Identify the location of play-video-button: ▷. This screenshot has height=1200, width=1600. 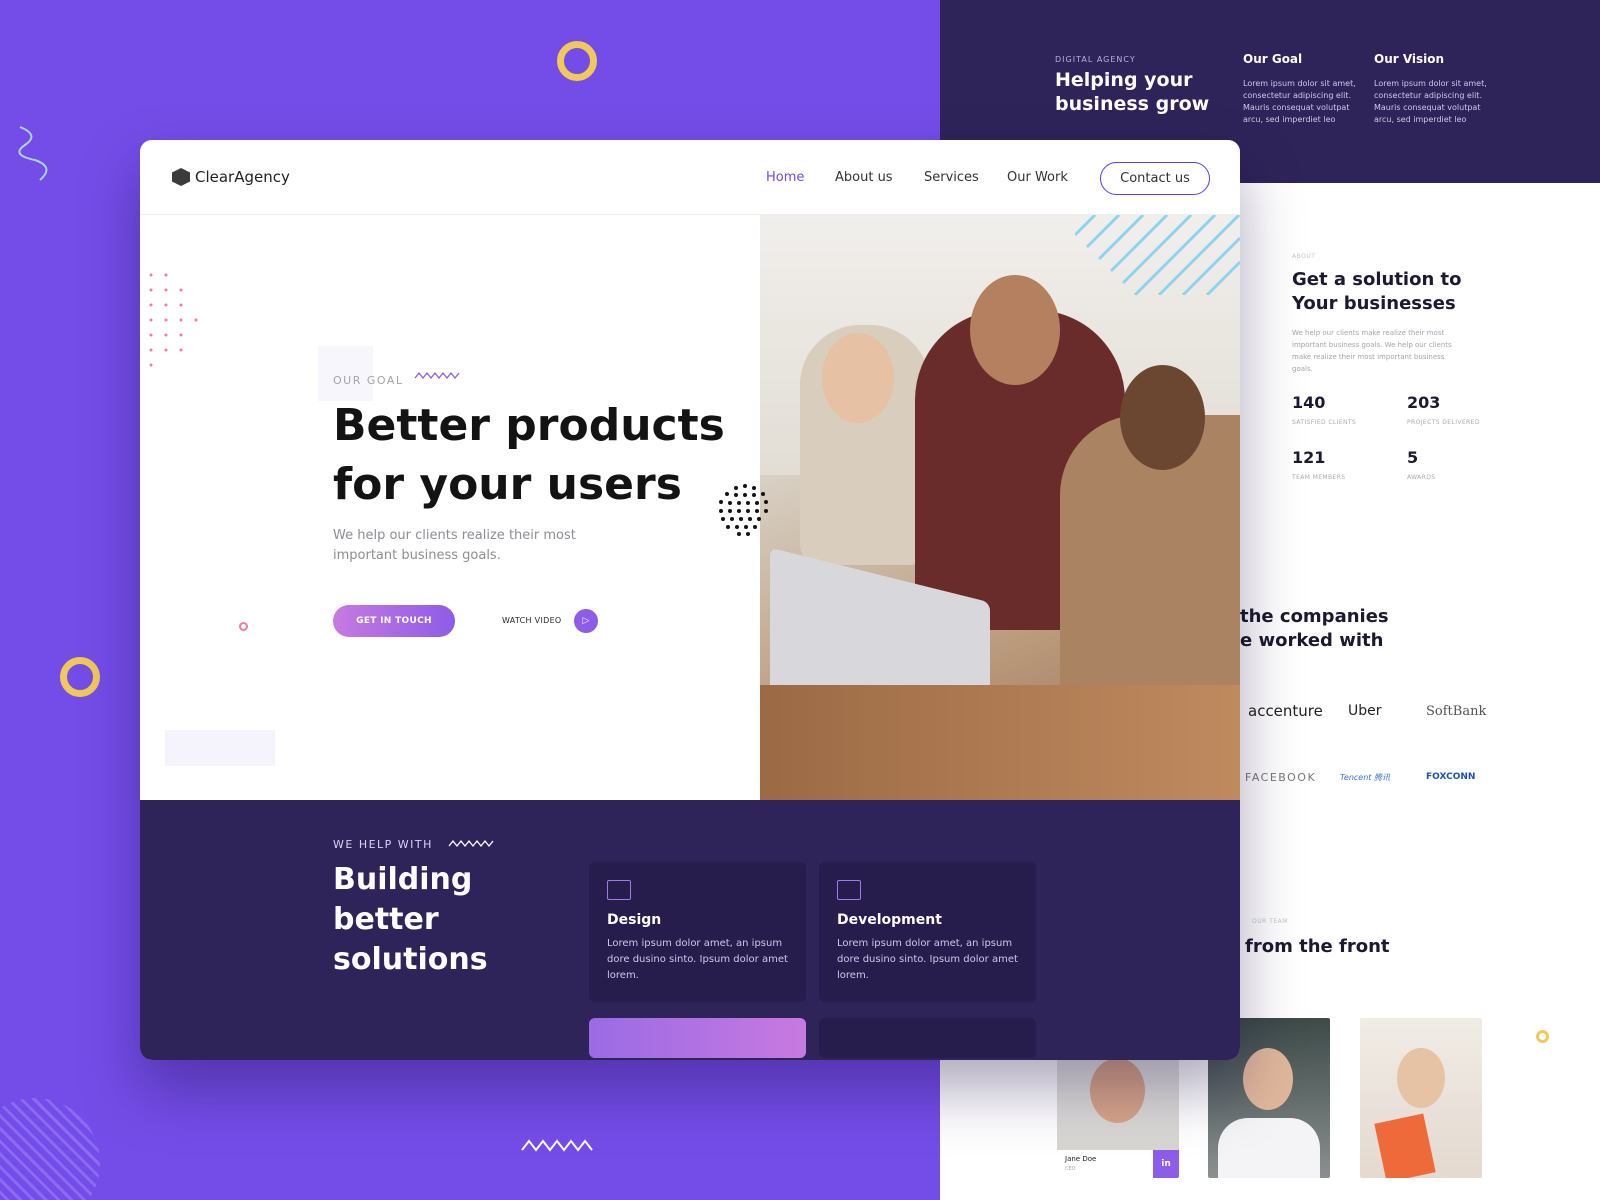
(586, 621).